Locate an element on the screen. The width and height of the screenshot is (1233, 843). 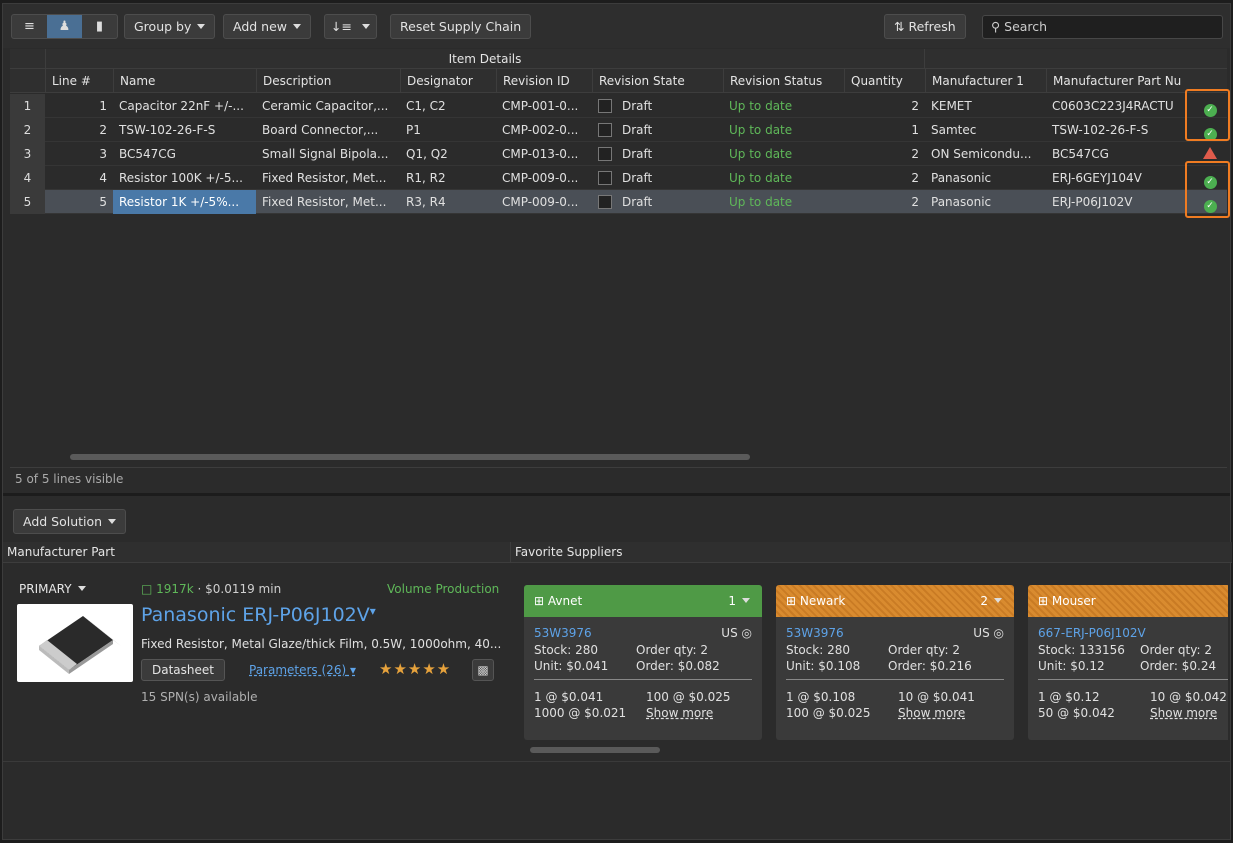
search-placeholder: Search is located at coordinates (1026, 26).